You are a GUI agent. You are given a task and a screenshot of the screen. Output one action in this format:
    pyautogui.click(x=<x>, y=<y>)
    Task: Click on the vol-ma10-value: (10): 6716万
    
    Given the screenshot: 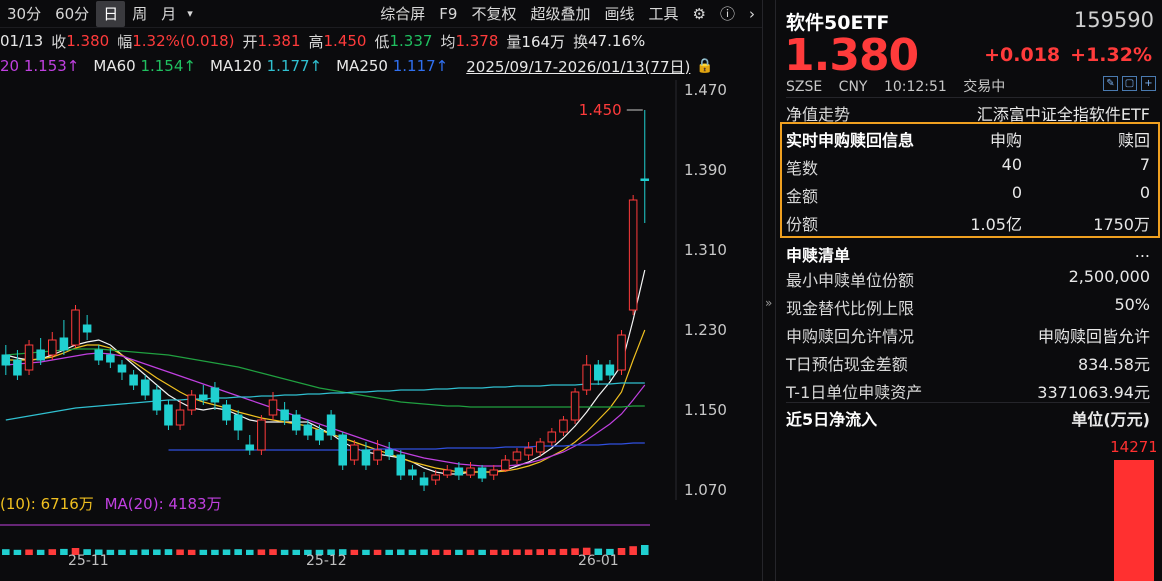 What is the action you would take?
    pyautogui.click(x=47, y=504)
    